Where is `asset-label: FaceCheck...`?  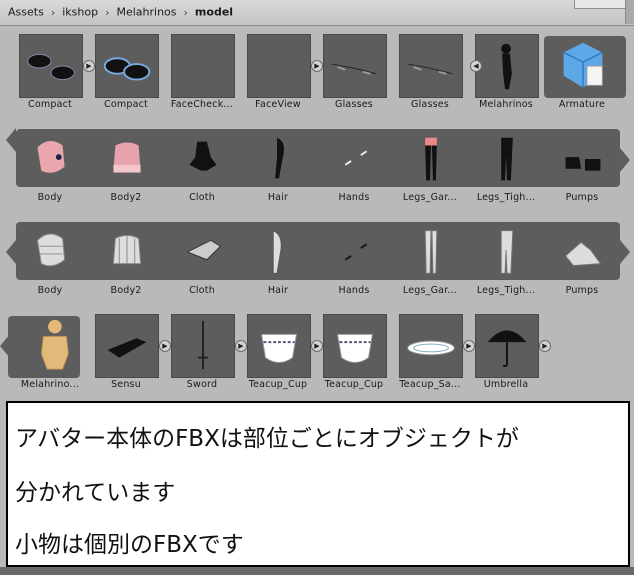 asset-label: FaceCheck... is located at coordinates (202, 104).